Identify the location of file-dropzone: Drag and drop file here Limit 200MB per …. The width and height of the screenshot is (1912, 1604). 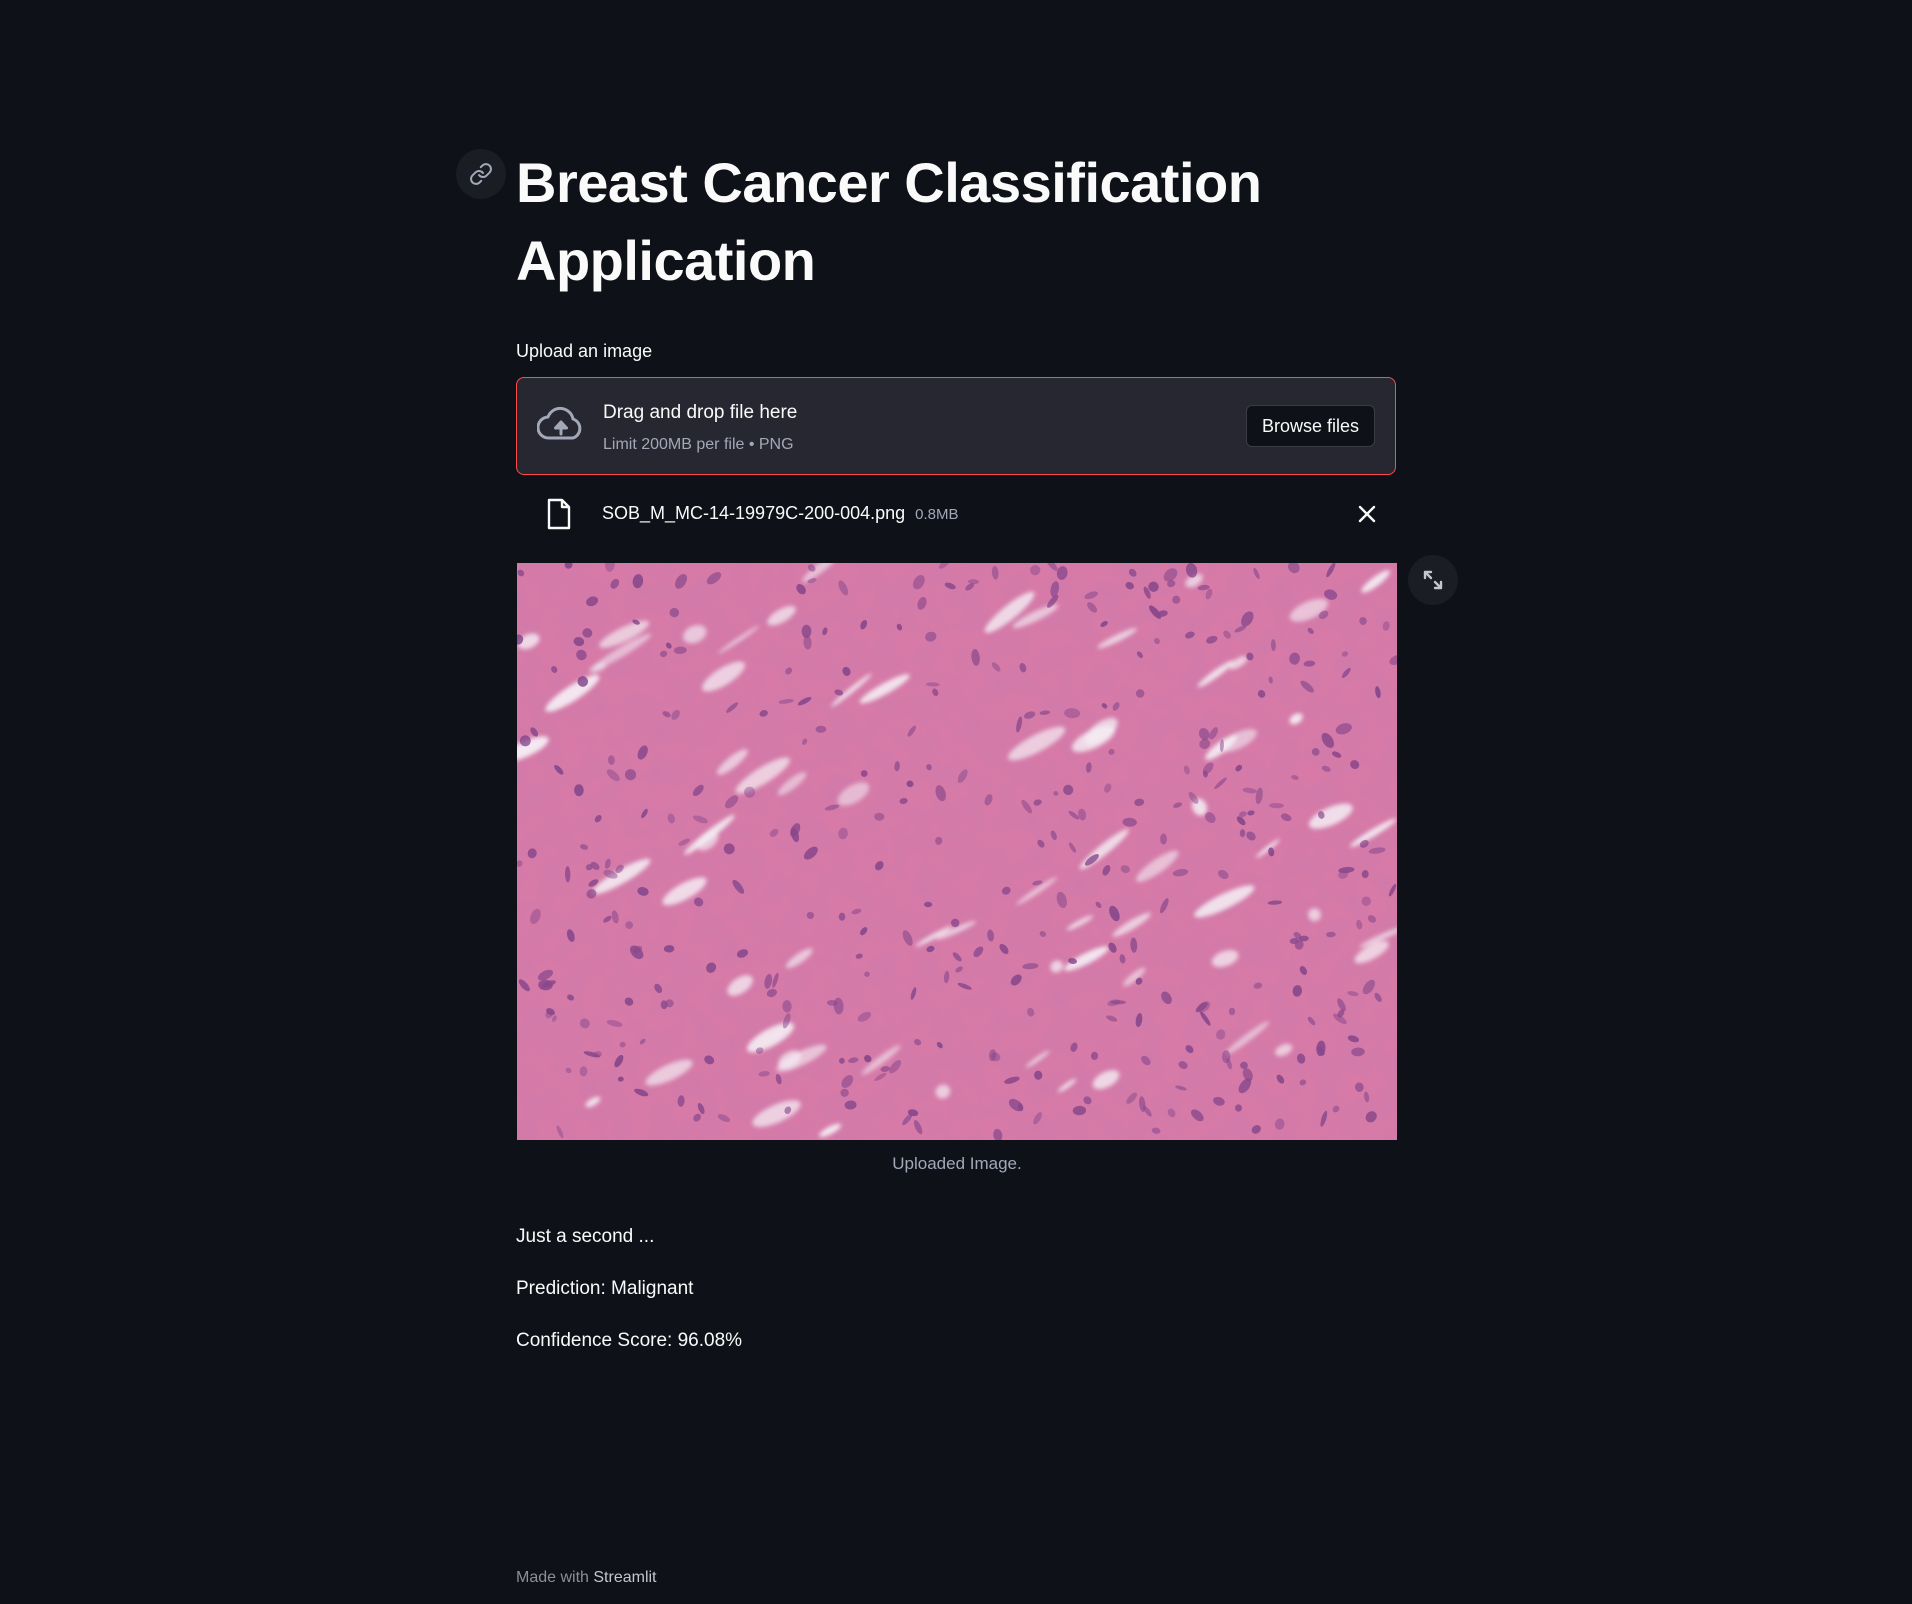
(956, 426).